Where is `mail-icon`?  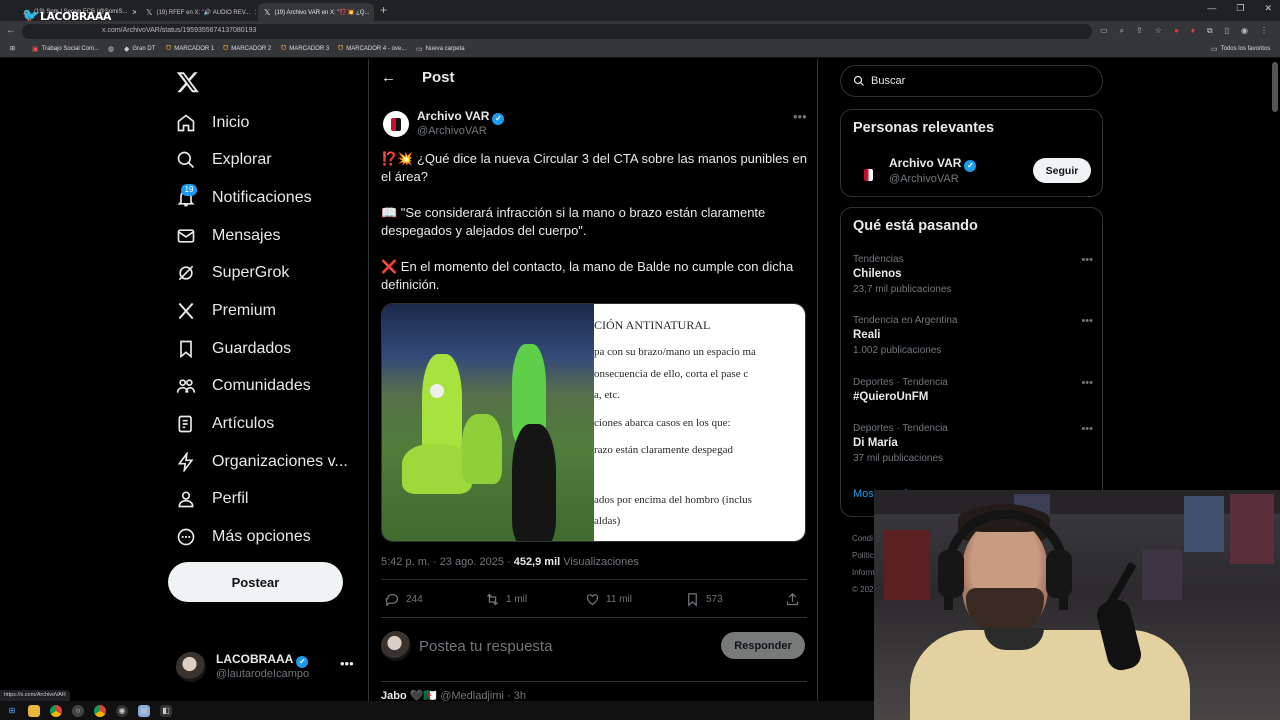
mail-icon is located at coordinates (186, 236).